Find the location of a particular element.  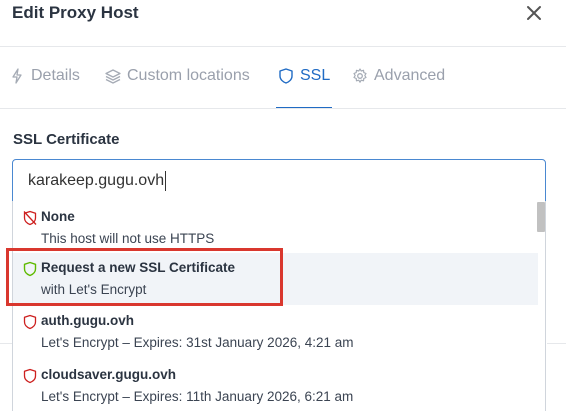

layers-icon is located at coordinates (113, 76).